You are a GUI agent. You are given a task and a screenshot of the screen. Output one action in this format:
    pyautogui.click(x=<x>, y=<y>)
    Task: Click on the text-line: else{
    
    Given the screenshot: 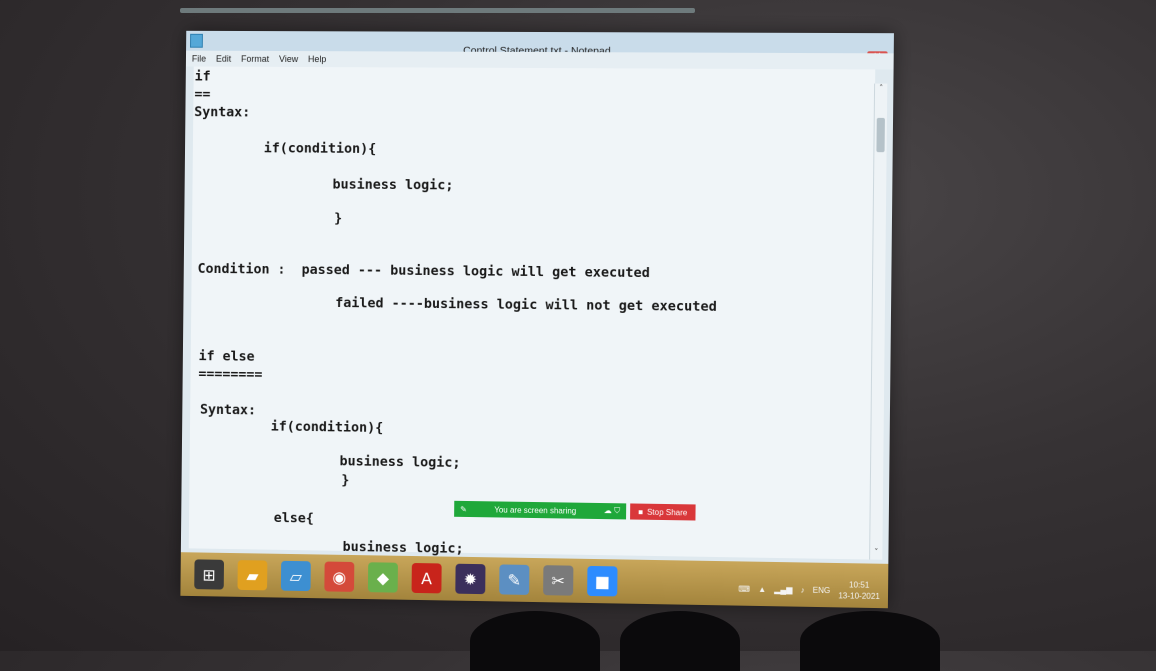 What is the action you would take?
    pyautogui.click(x=293, y=518)
    